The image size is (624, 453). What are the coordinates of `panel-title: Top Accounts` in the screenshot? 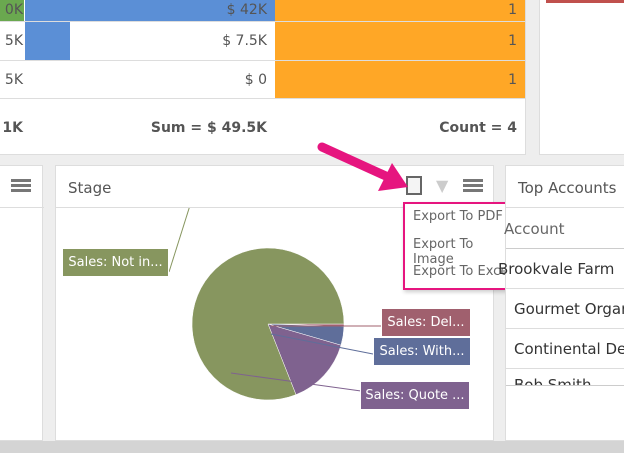 It's located at (567, 188).